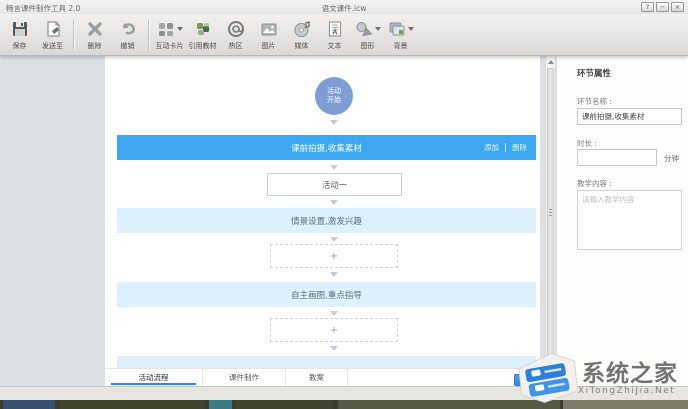 The height and width of the screenshot is (409, 688). I want to click on flow-start-node: 活动 开始, so click(334, 96).